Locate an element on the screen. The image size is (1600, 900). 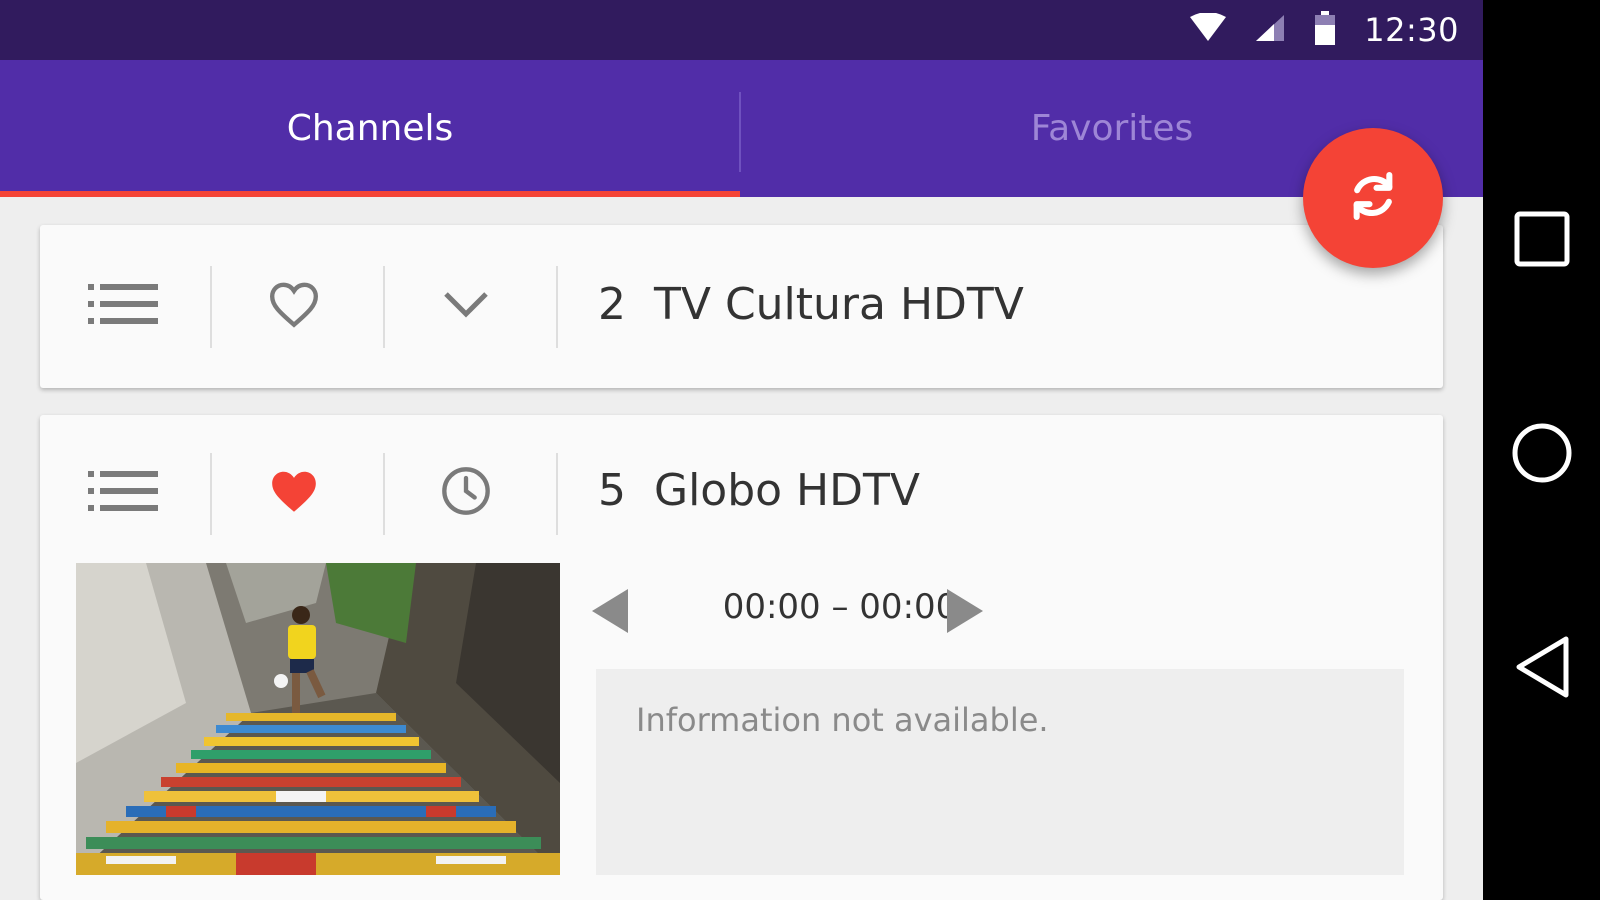
navigation-bar is located at coordinates (1541, 450).